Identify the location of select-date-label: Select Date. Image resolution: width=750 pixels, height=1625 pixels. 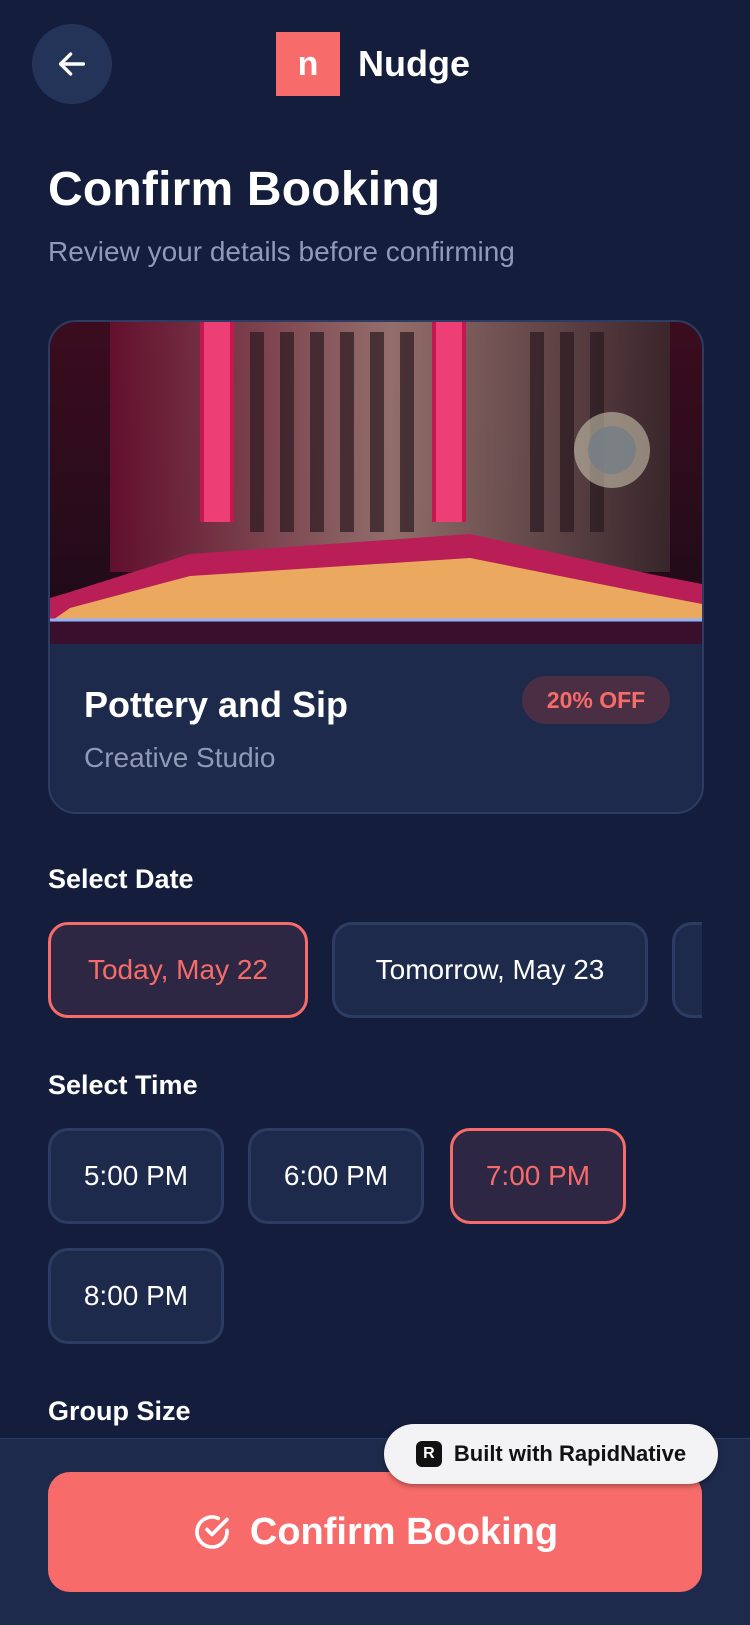
(121, 879).